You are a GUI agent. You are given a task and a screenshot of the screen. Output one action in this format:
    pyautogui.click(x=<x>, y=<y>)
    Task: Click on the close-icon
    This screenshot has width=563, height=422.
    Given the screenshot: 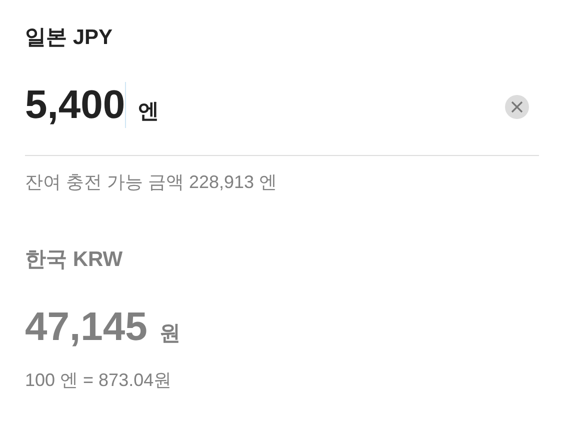 What is the action you would take?
    pyautogui.click(x=517, y=107)
    